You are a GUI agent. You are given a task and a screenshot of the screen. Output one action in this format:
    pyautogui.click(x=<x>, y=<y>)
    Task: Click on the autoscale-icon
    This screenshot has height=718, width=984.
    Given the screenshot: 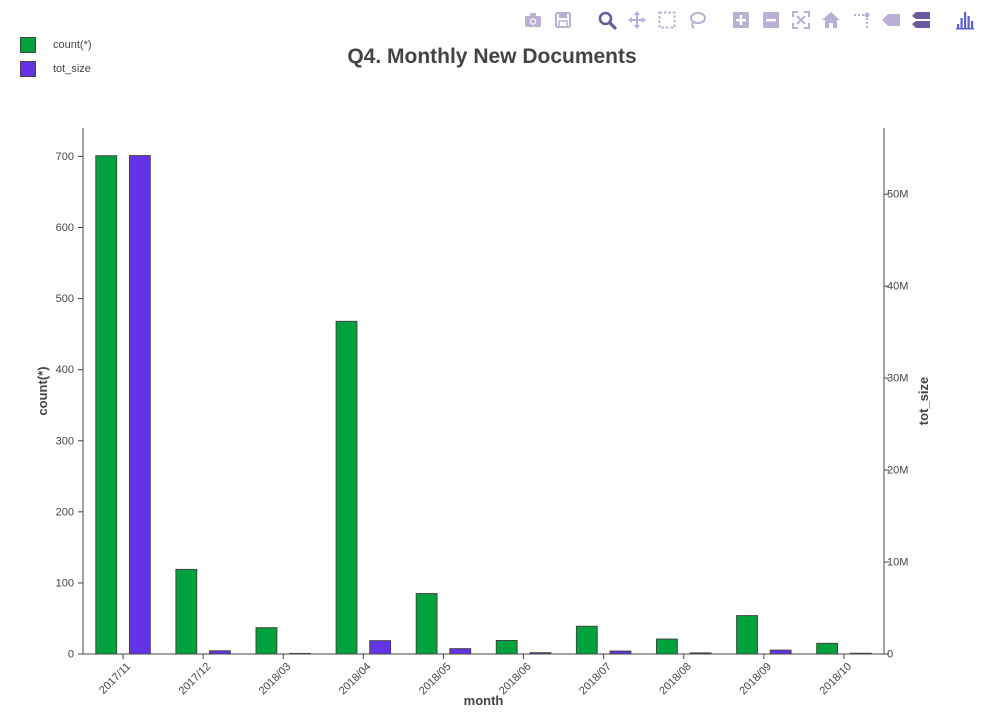 What is the action you would take?
    pyautogui.click(x=801, y=20)
    